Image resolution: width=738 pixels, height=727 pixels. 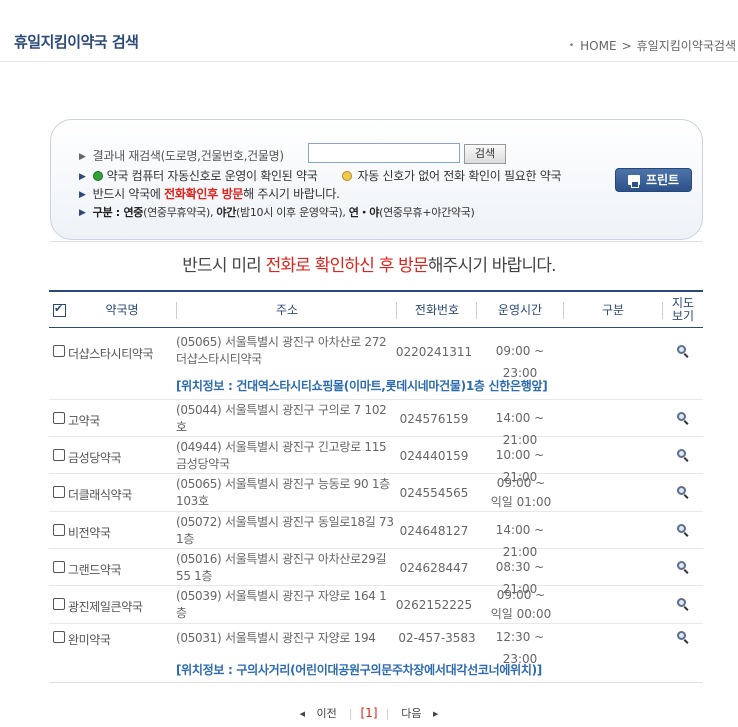 I want to click on pharmacy-address: (05016) 서울특별시 광진구 아차산로29길 55 1층, so click(x=281, y=567).